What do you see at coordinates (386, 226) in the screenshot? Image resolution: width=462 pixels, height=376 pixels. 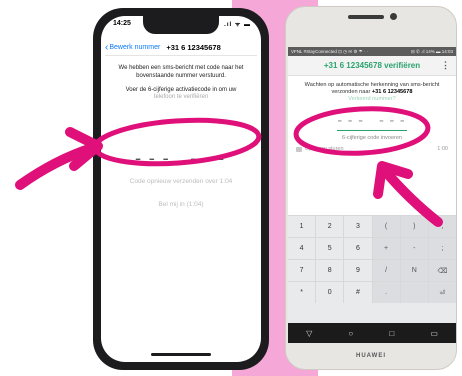 I see `key: (` at bounding box center [386, 226].